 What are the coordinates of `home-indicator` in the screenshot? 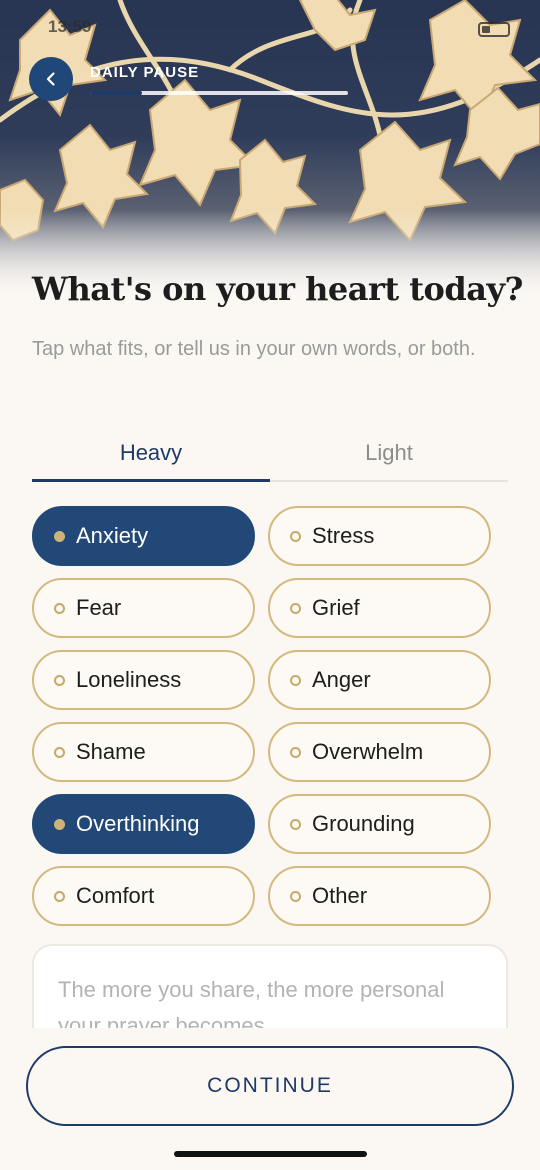 It's located at (270, 1154).